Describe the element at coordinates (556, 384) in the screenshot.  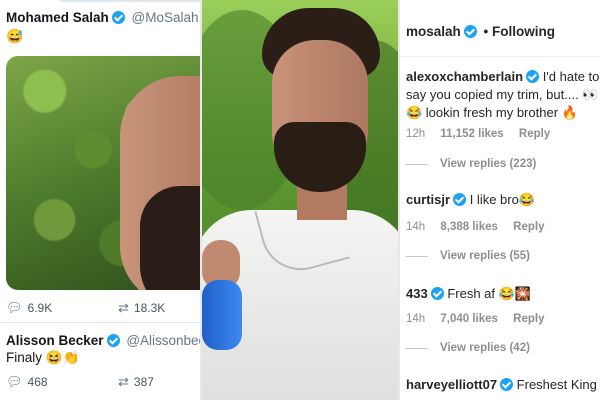
I see `comment-text: Freshest King` at that location.